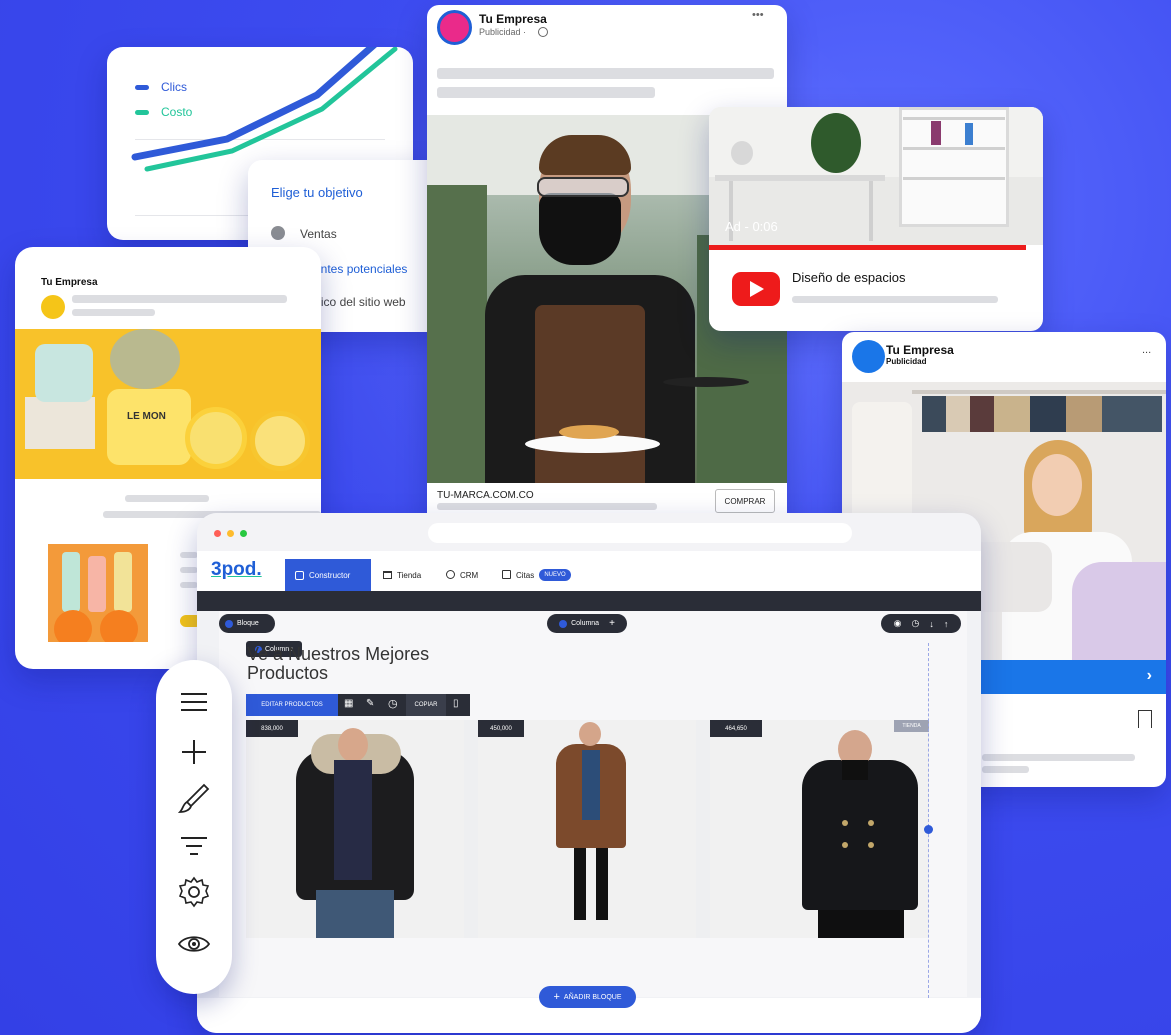 This screenshot has width=1171, height=1035. I want to click on tools-sidebar, so click(194, 827).